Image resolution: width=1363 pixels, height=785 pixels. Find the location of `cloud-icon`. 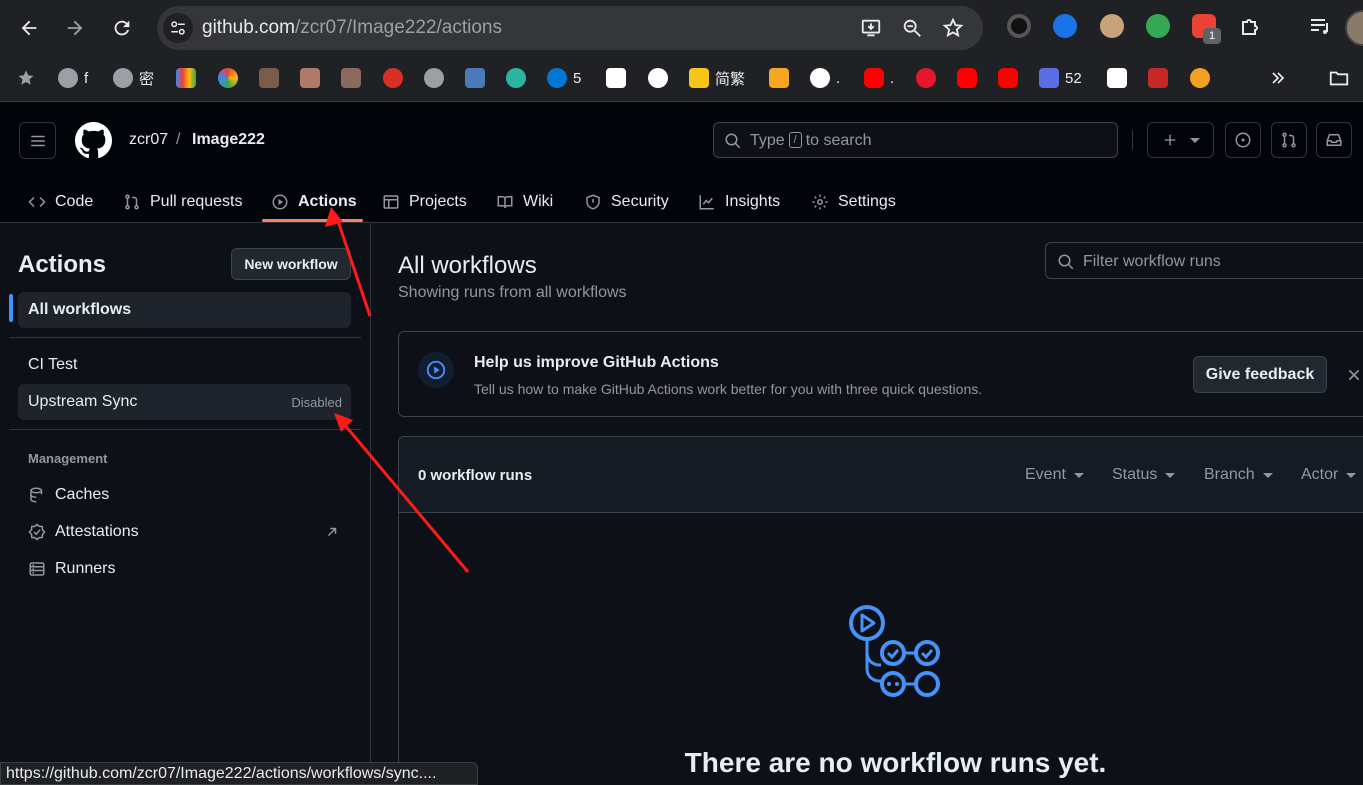

cloud-icon is located at coordinates (1117, 78).